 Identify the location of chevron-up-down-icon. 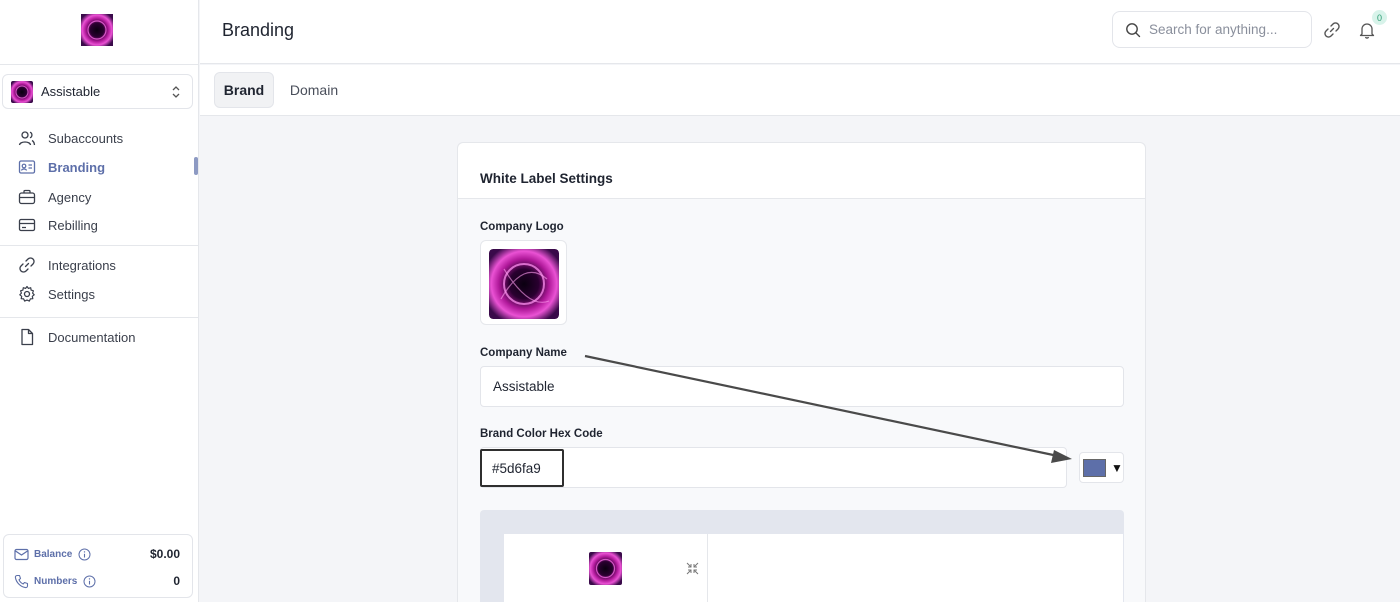
(176, 92).